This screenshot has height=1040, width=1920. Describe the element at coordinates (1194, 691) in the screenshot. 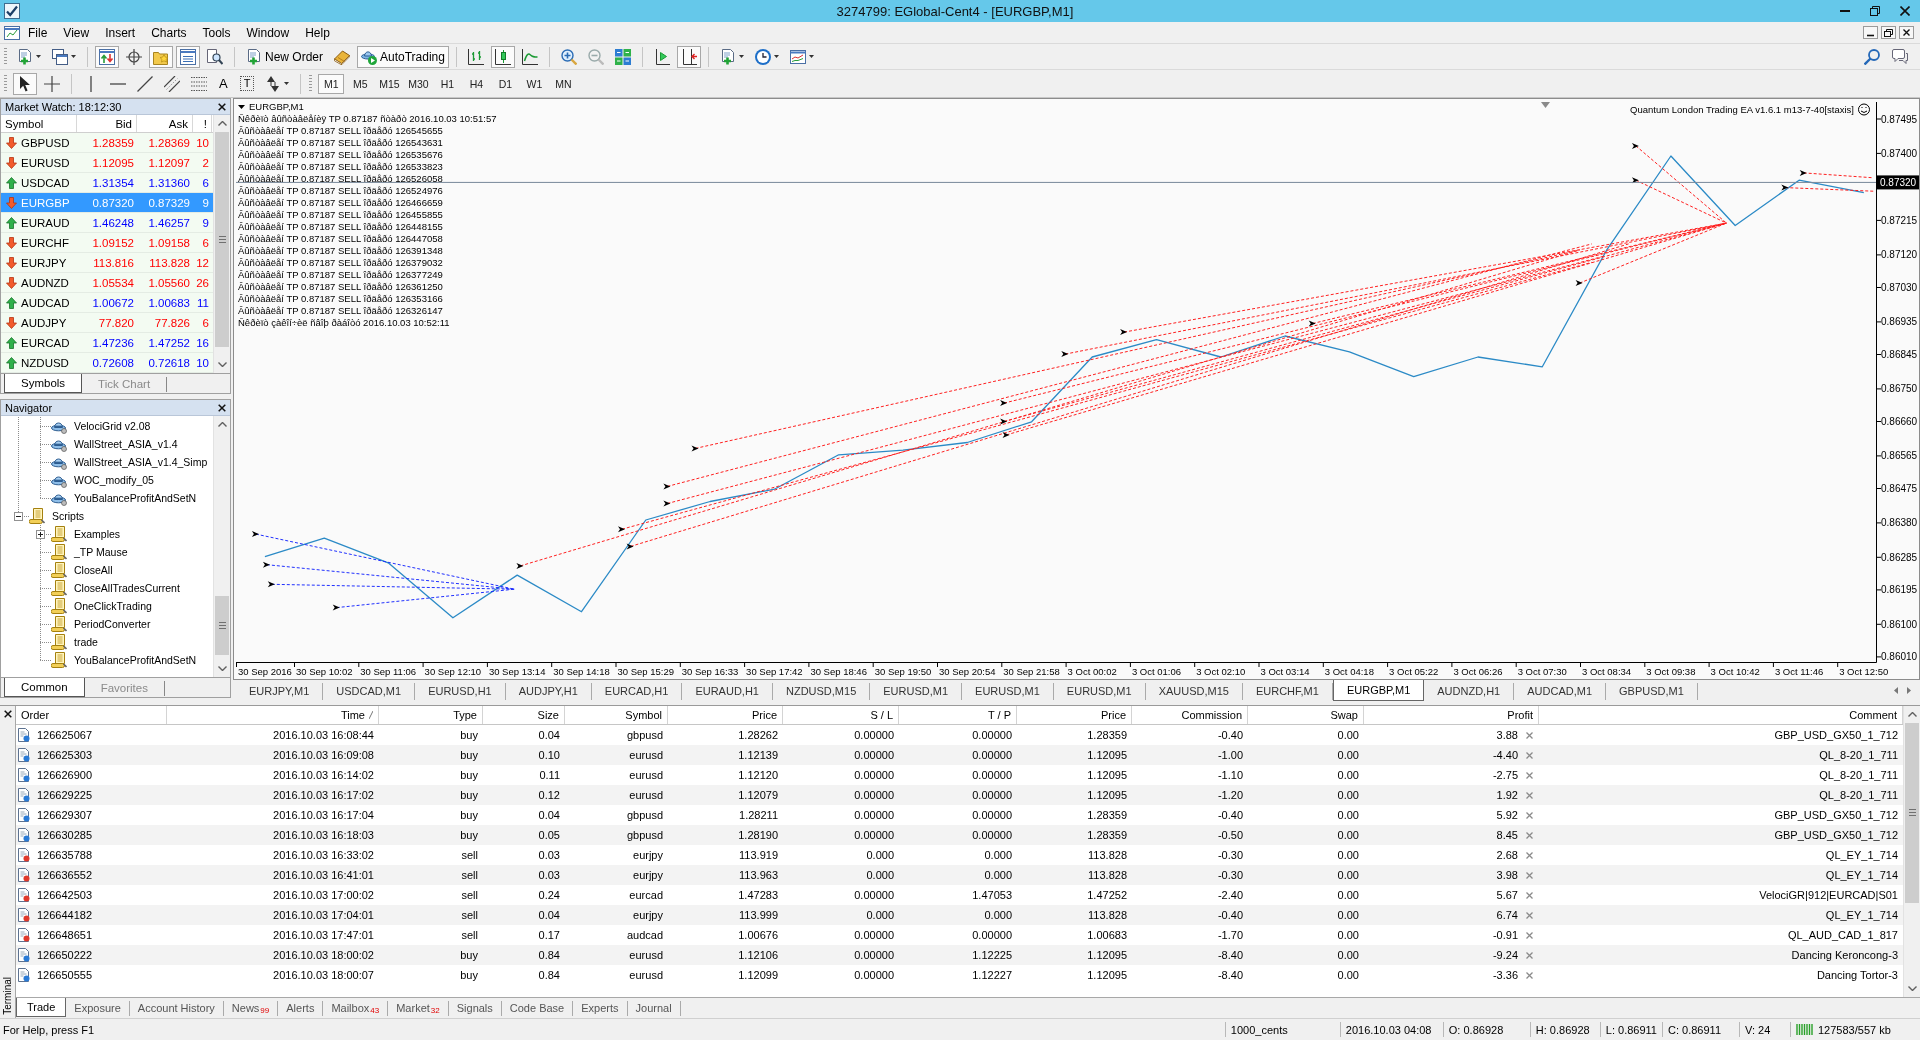

I see `chart-tab: XAUUSD,M15` at that location.